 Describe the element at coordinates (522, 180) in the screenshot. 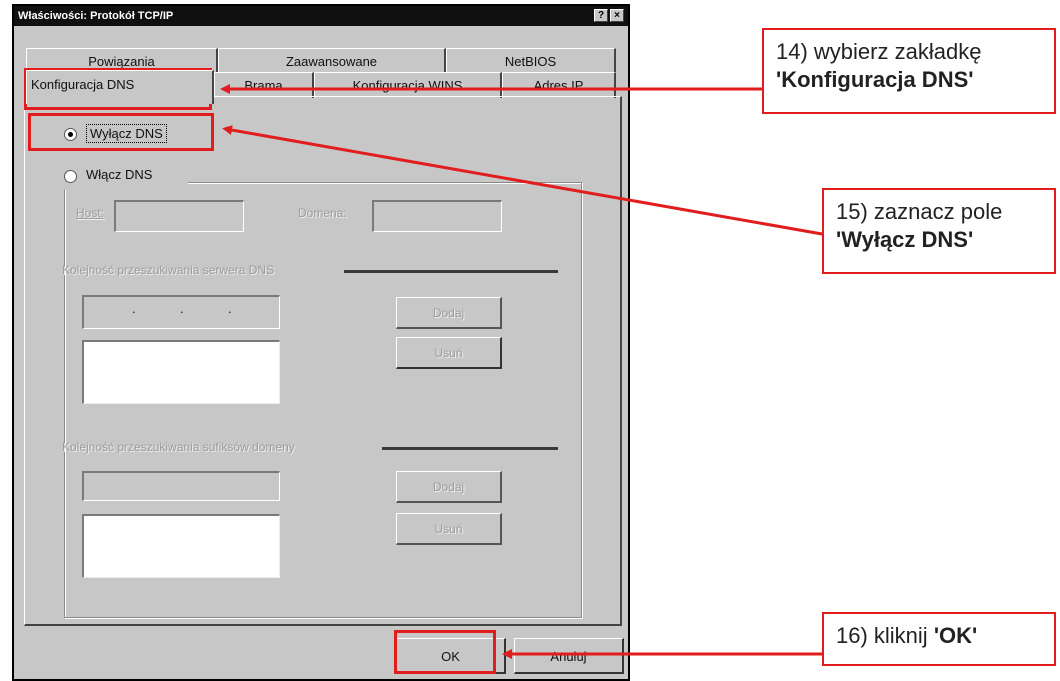

I see `arrow-to-disable-dns` at that location.